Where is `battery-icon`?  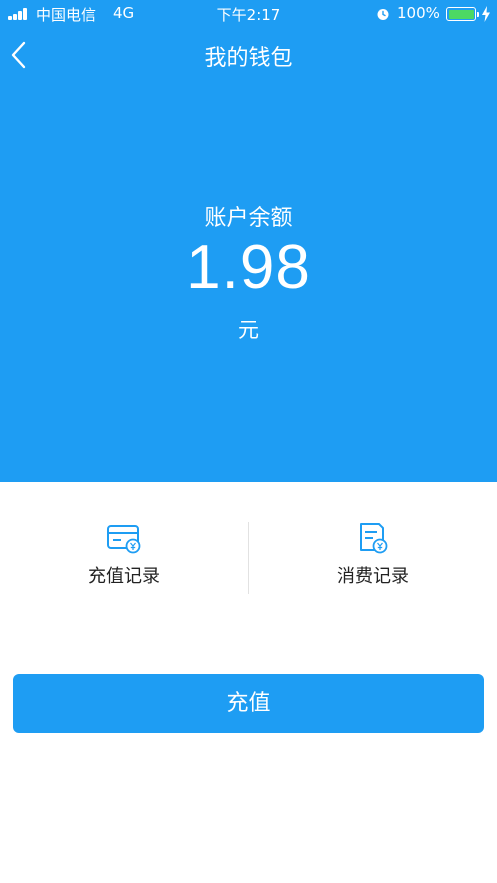 battery-icon is located at coordinates (462, 14).